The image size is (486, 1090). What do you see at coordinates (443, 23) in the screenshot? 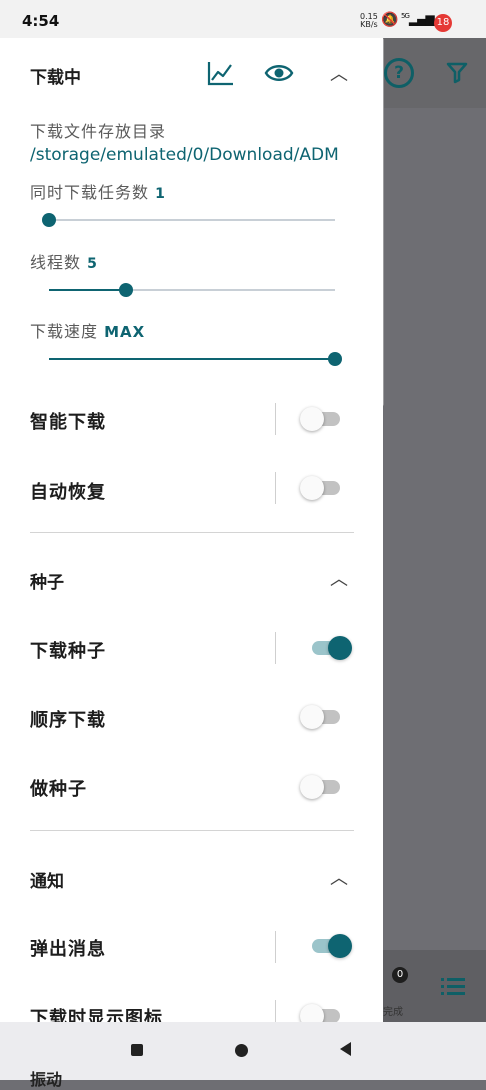
I see `notification-badge: 18` at bounding box center [443, 23].